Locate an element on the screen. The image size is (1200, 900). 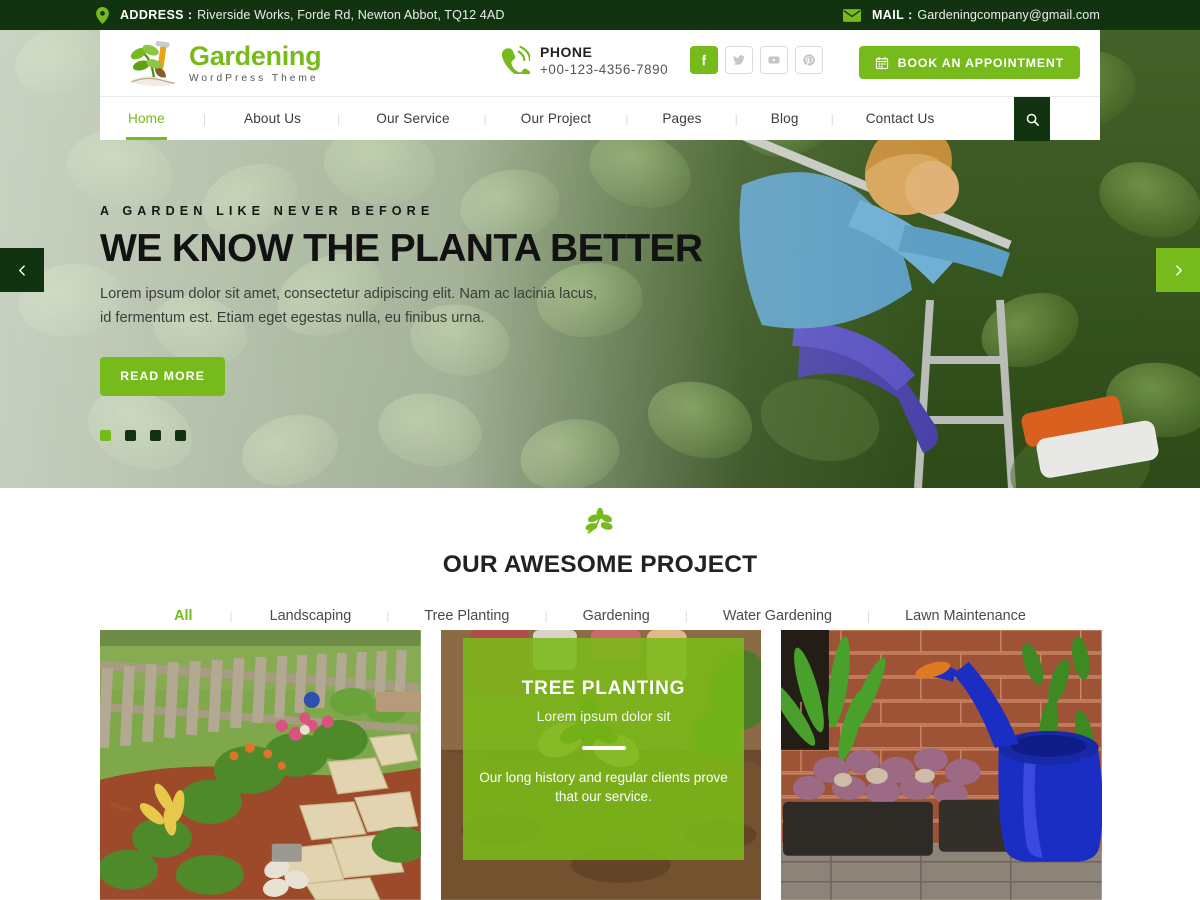
address-colon: : is located at coordinates (190, 15).